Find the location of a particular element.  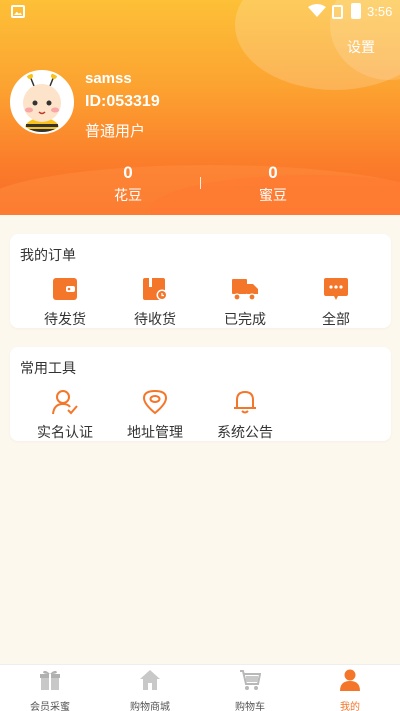

wallet-icon is located at coordinates (65, 289).